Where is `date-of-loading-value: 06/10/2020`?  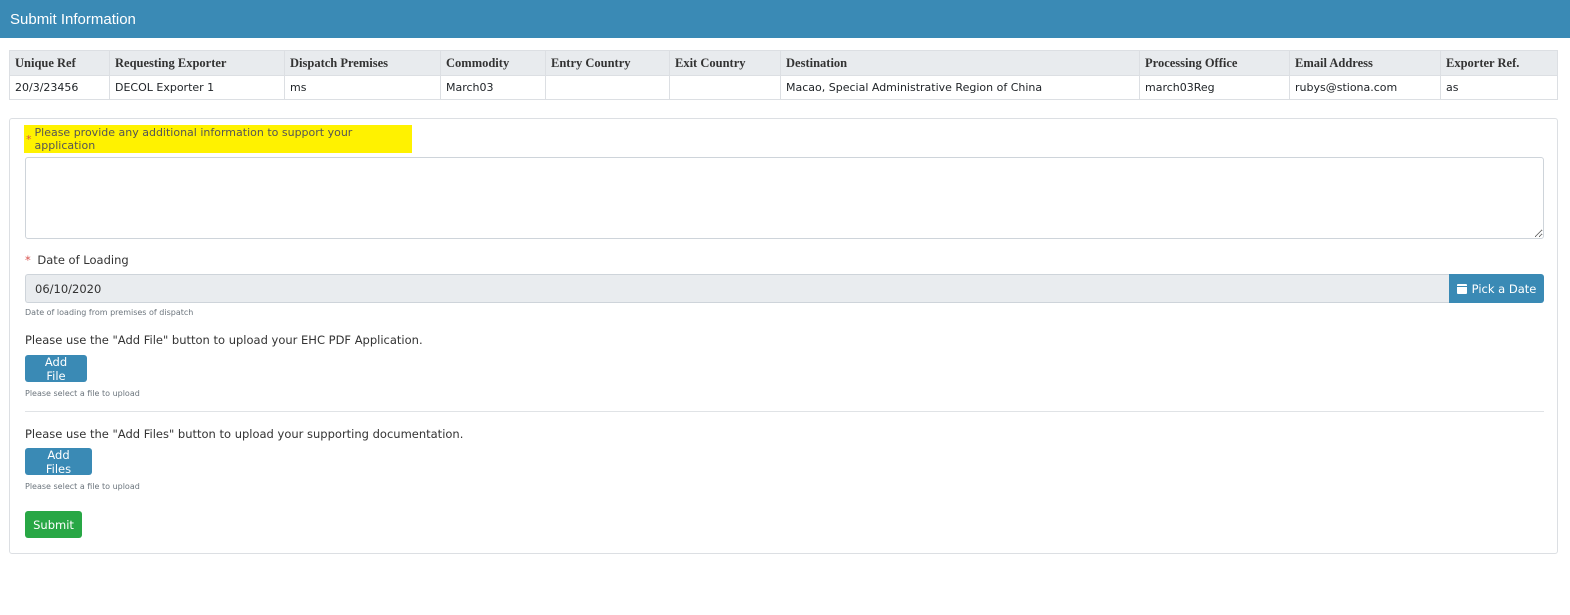 date-of-loading-value: 06/10/2020 is located at coordinates (68, 288).